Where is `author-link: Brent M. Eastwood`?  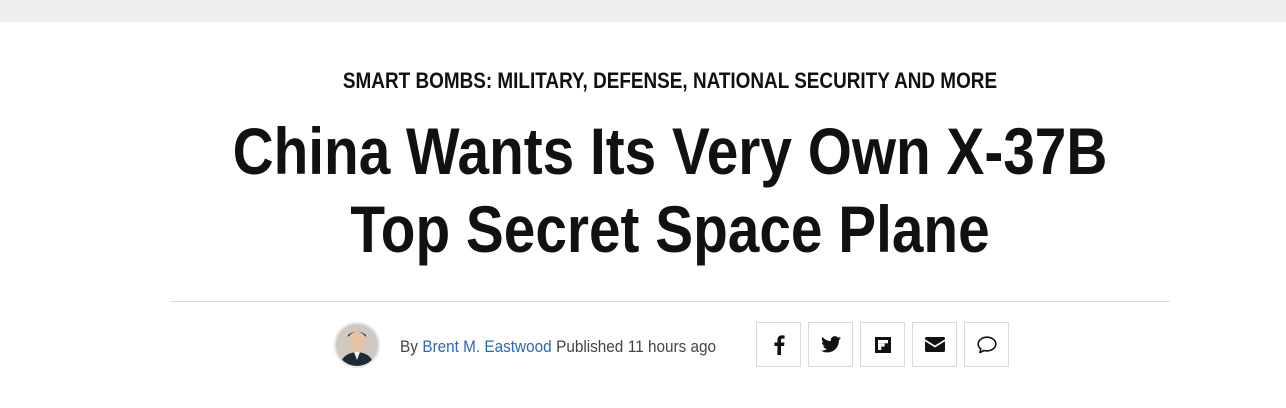
author-link: Brent M. Eastwood is located at coordinates (486, 346).